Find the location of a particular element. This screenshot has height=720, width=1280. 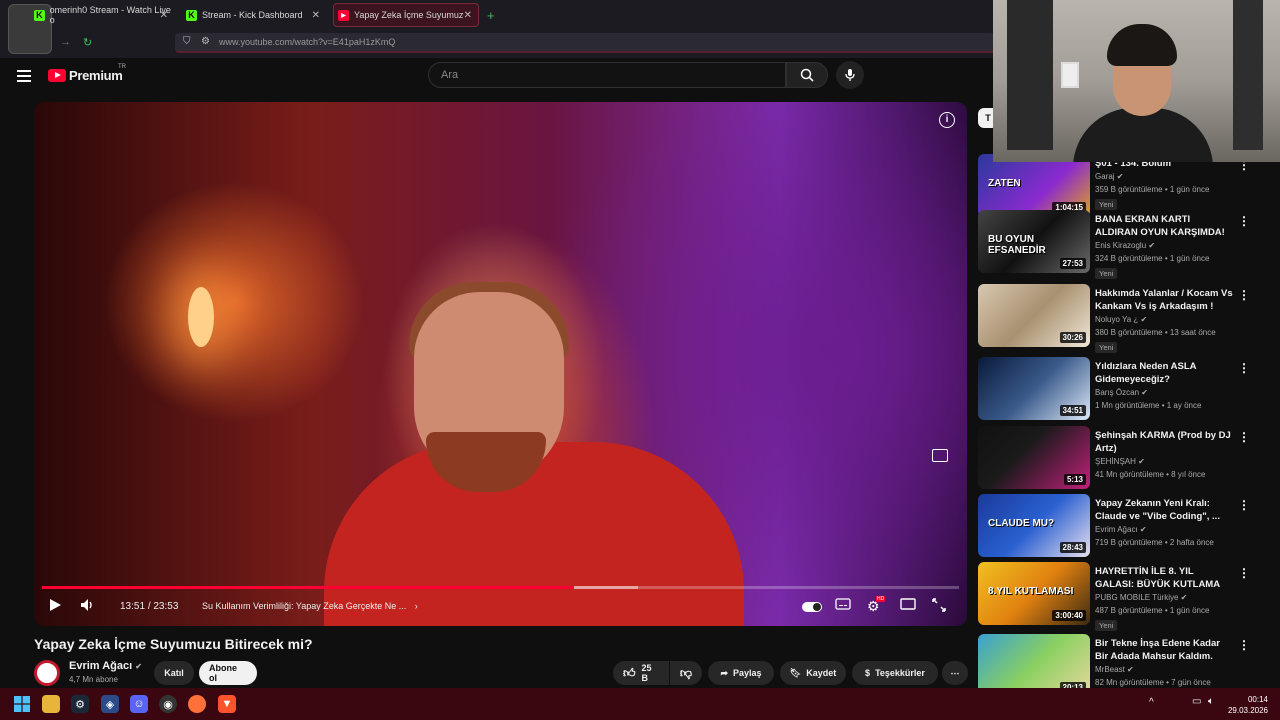

video-thumbnail: 8.YIL KUTLAMASI 3:00:40 is located at coordinates (1034, 593).